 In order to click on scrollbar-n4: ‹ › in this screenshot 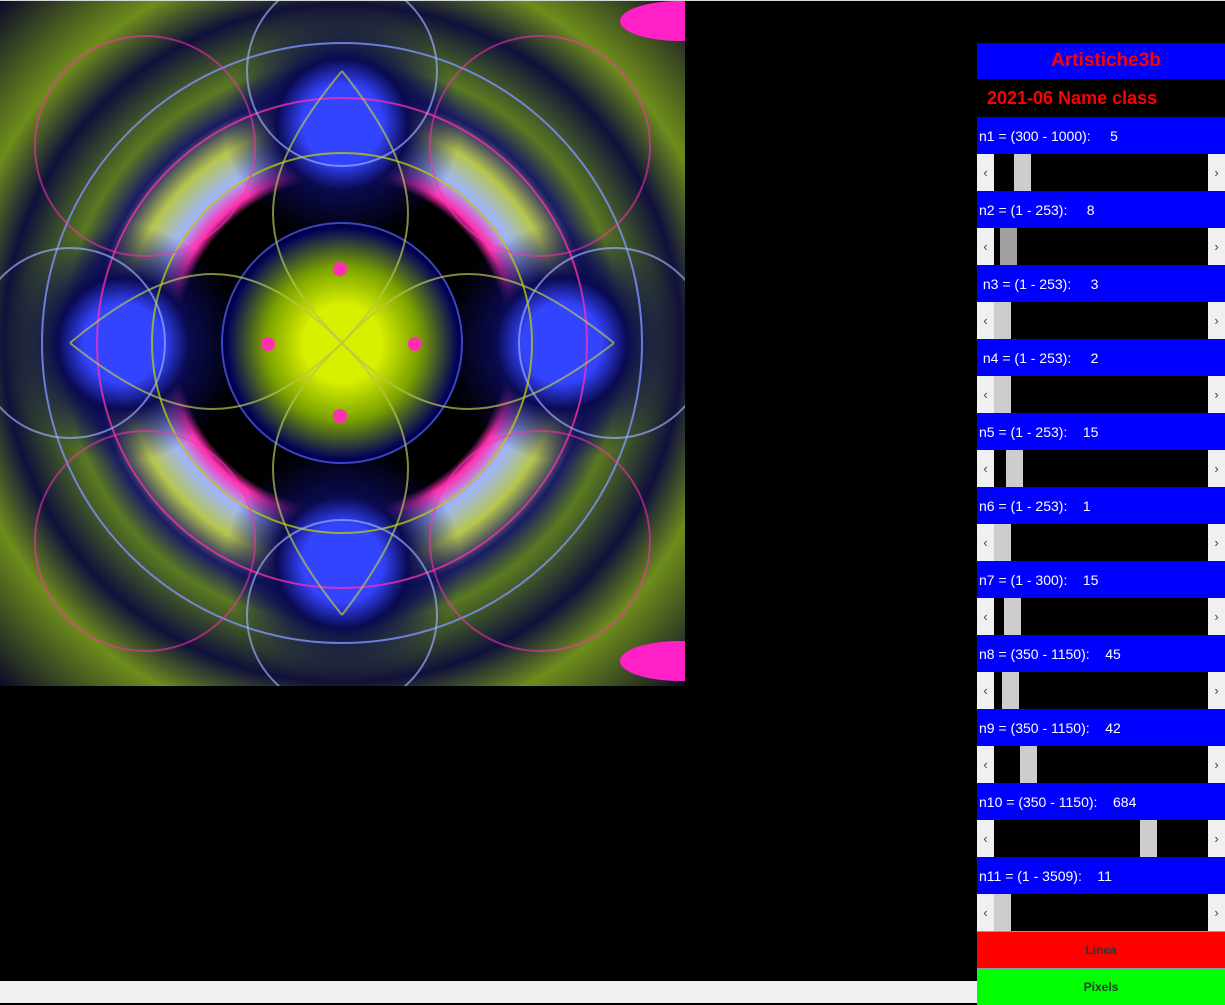, I will do `click(1101, 394)`.